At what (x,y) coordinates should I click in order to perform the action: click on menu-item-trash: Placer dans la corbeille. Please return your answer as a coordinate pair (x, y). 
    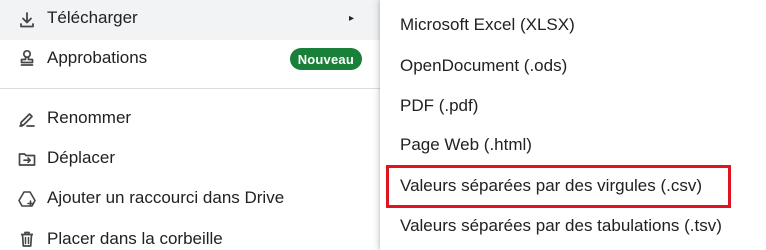
    Looking at the image, I should click on (190, 234).